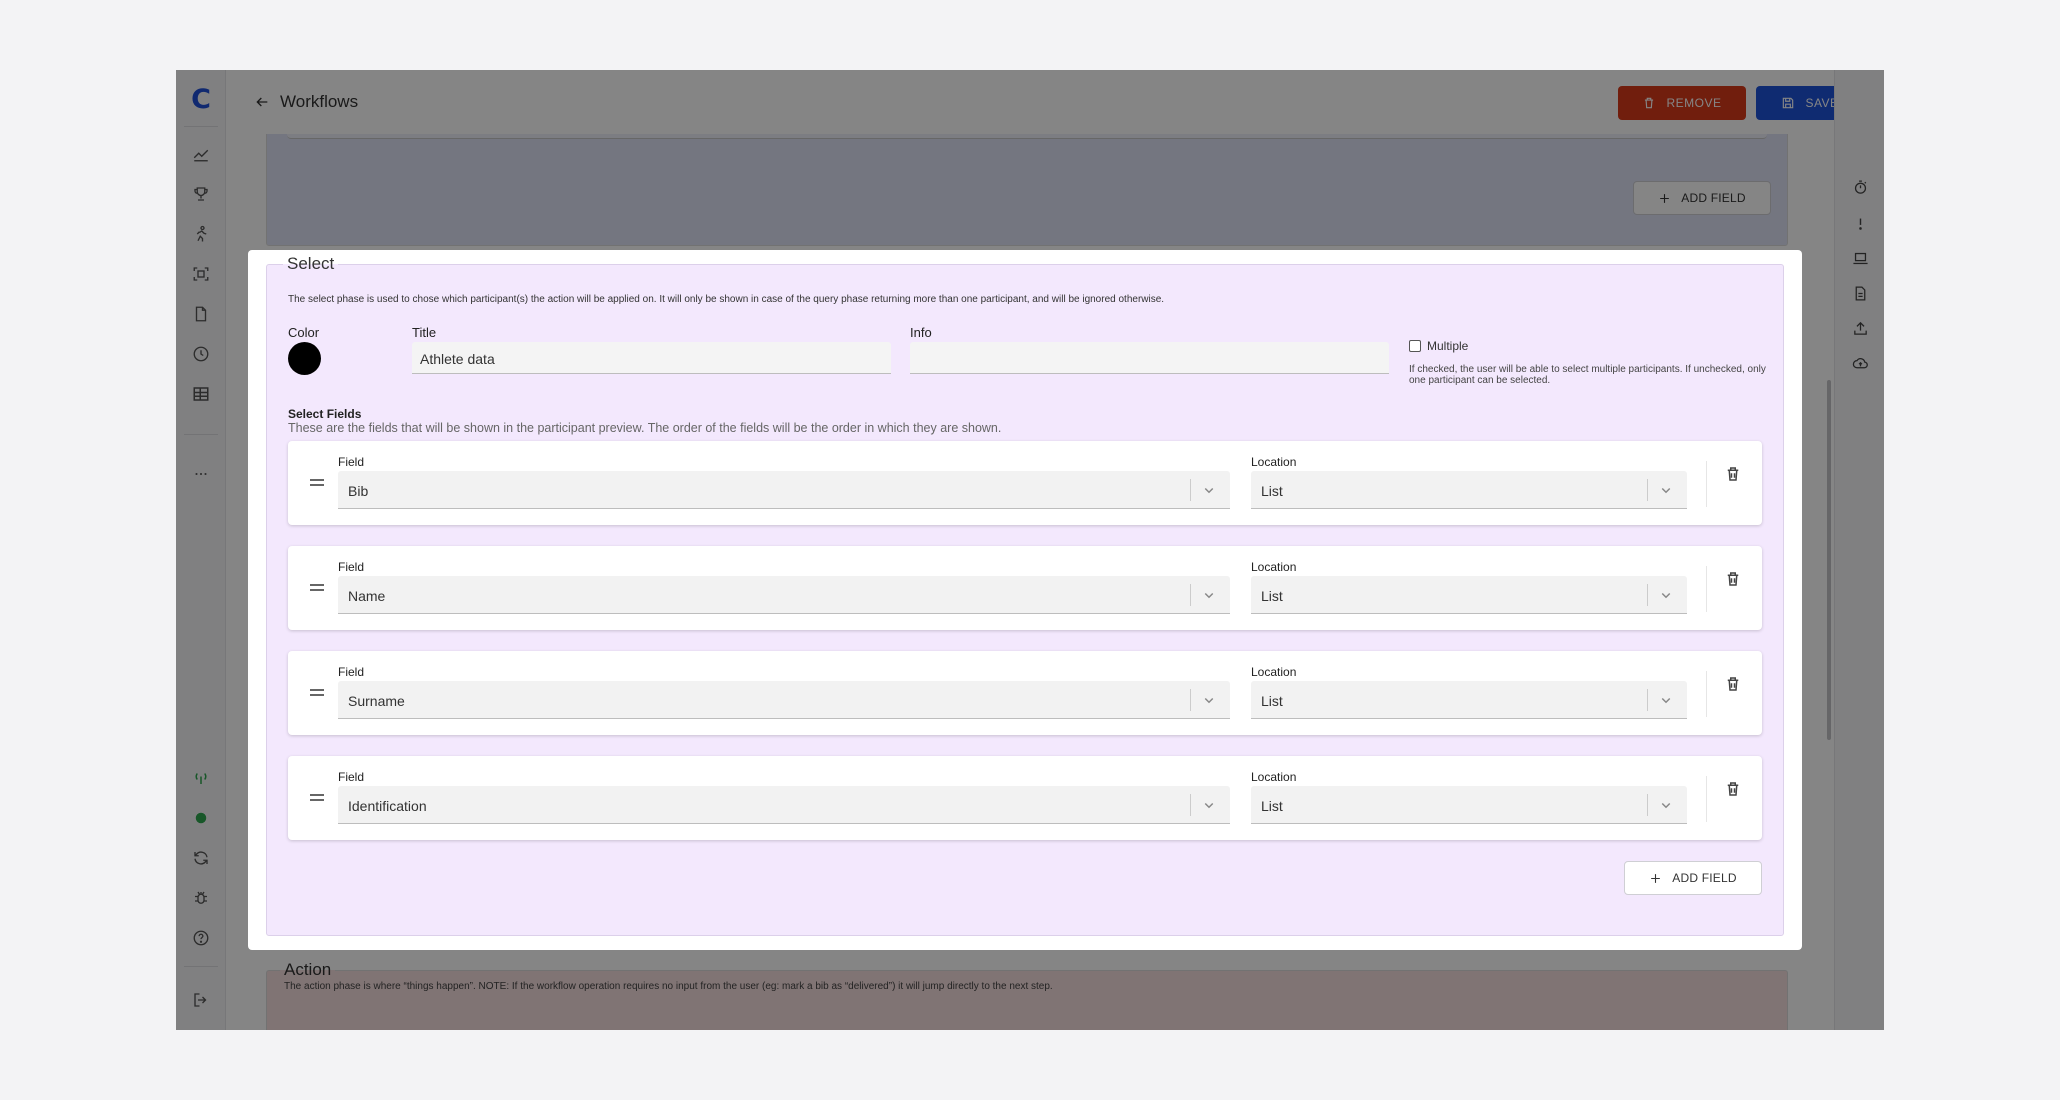 Image resolution: width=2060 pixels, height=1100 pixels. What do you see at coordinates (784, 805) in the screenshot?
I see `field-select: Identification` at bounding box center [784, 805].